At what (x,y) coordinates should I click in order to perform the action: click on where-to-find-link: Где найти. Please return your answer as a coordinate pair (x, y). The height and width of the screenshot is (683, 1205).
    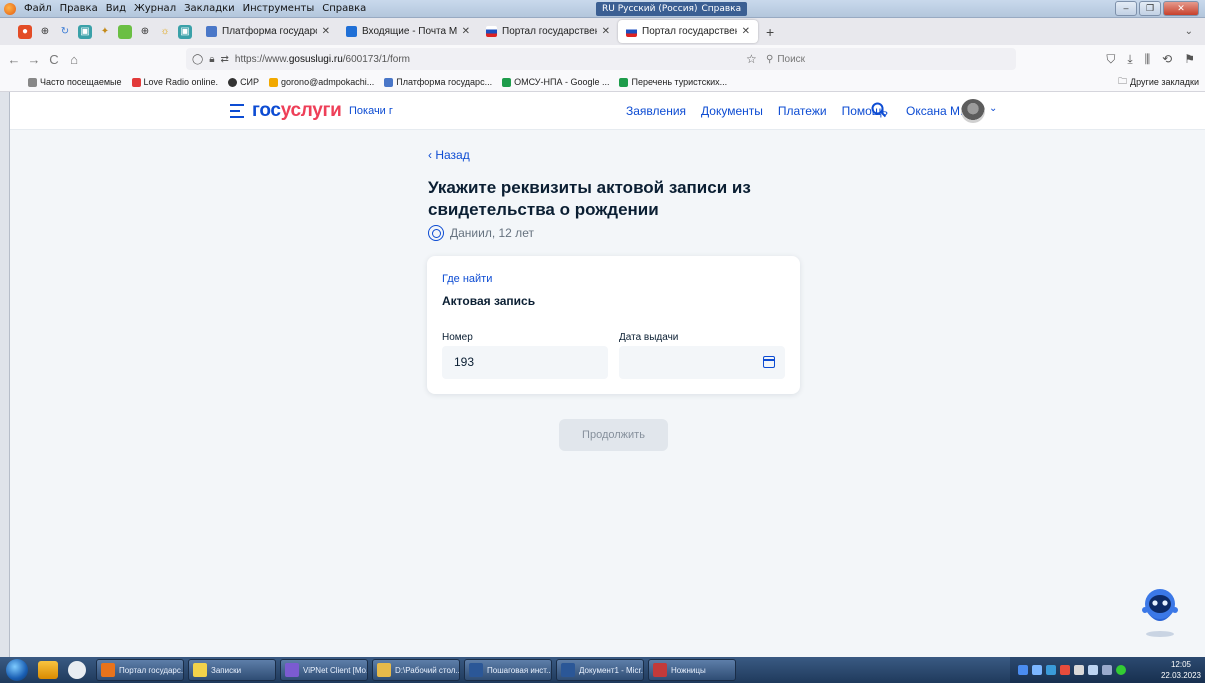
    Looking at the image, I should click on (467, 279).